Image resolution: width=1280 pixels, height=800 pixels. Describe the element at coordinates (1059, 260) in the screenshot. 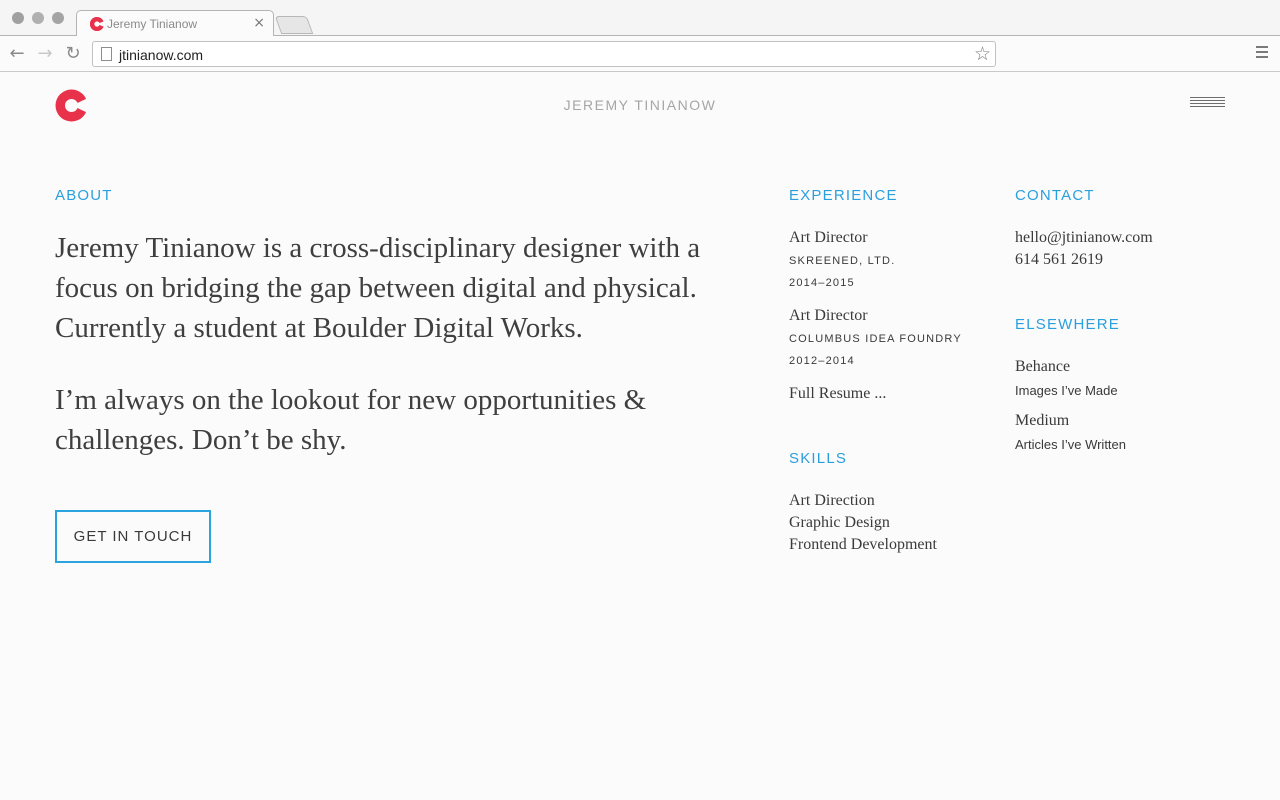

I see `phone-link: 614 561 2619` at that location.